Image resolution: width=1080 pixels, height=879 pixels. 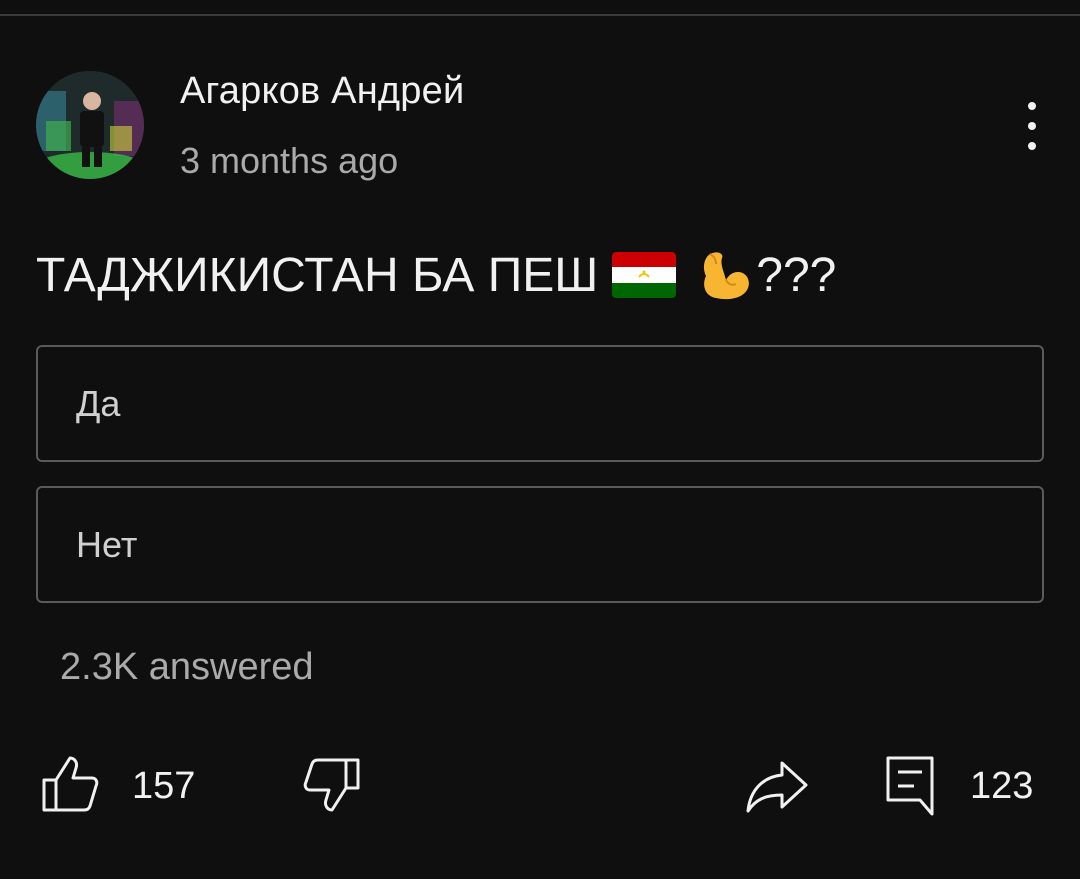 I want to click on top-divider, so click(x=540, y=8).